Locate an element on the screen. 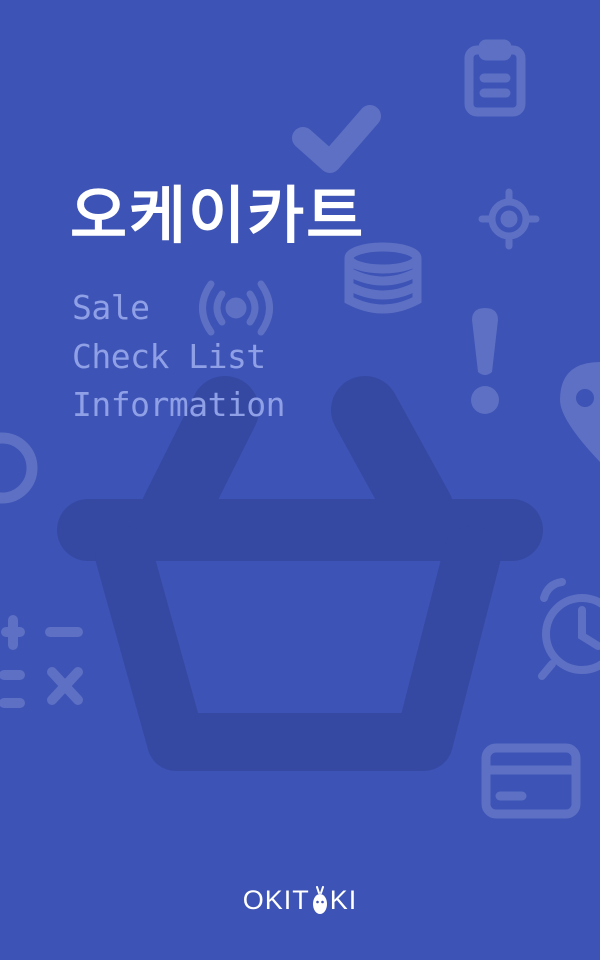 This screenshot has width=600, height=960. feature-information: Information is located at coordinates (179, 404).